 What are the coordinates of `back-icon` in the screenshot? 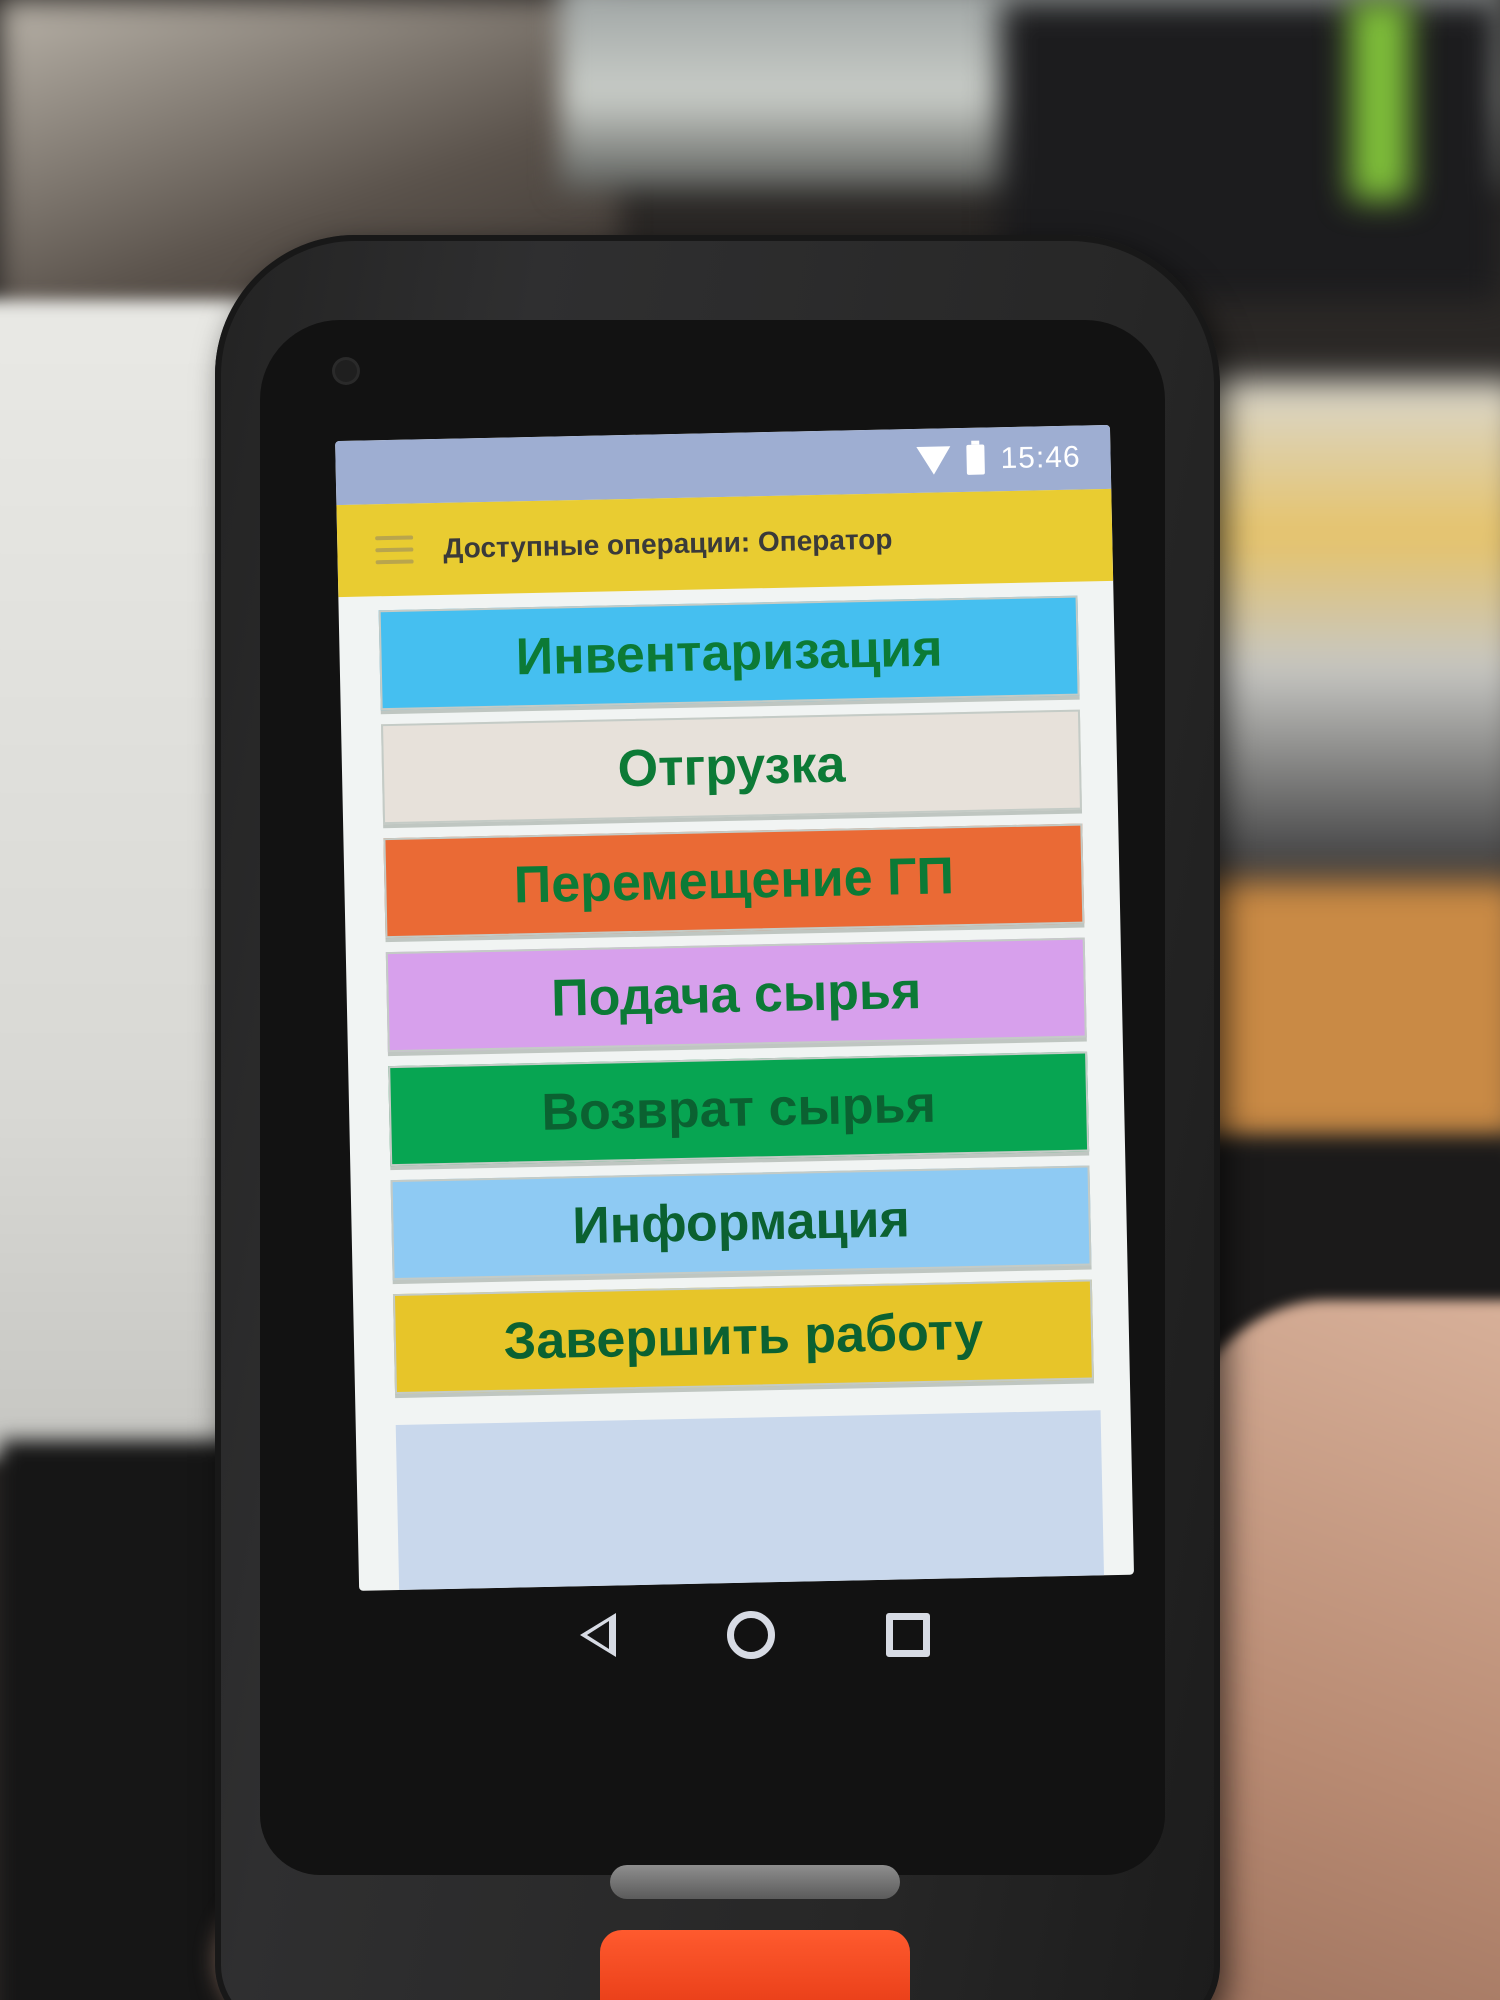 It's located at (598, 1635).